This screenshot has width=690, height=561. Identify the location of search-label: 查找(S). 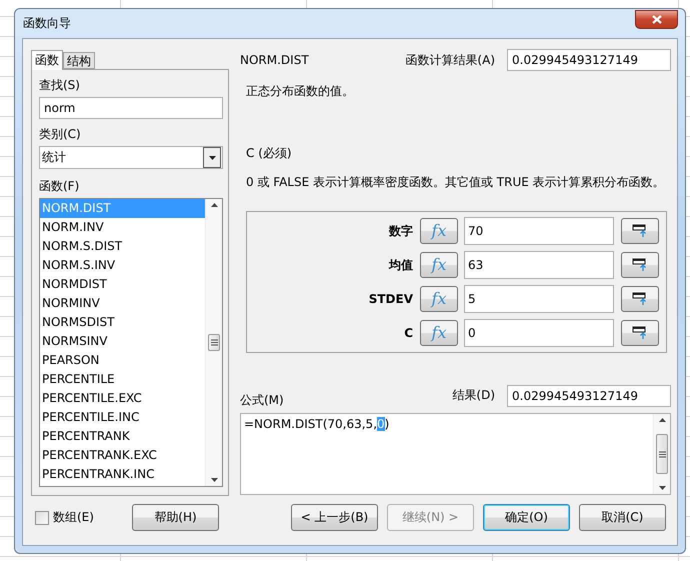
(60, 85).